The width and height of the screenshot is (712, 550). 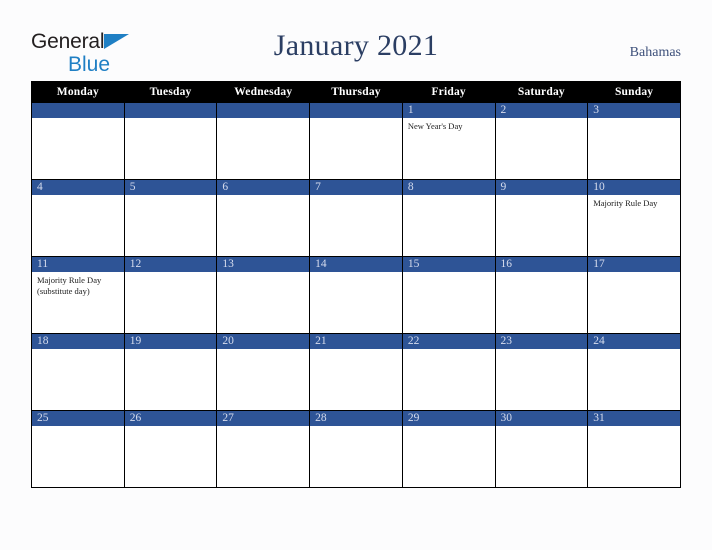 What do you see at coordinates (448, 295) in the screenshot?
I see `calendar-day-cell: 15` at bounding box center [448, 295].